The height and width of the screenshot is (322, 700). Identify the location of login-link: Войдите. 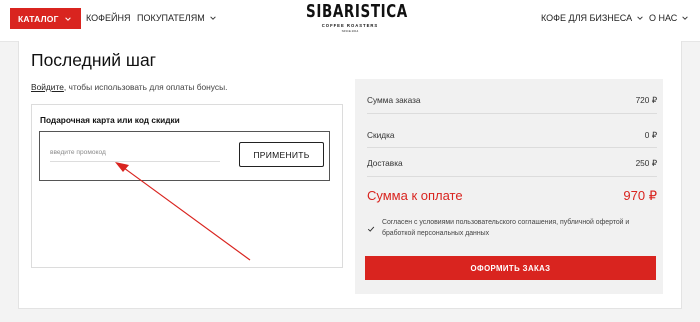
(47, 87).